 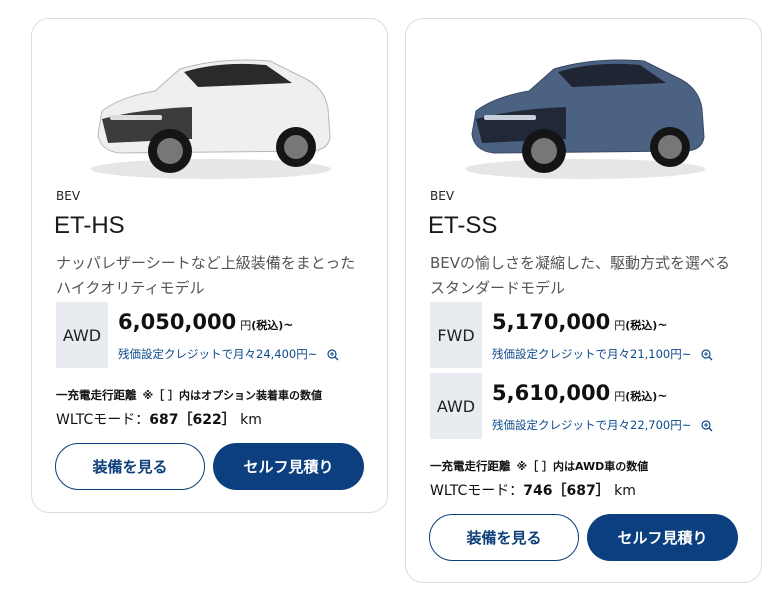 I want to click on price-value: 5,170,000, so click(x=551, y=322).